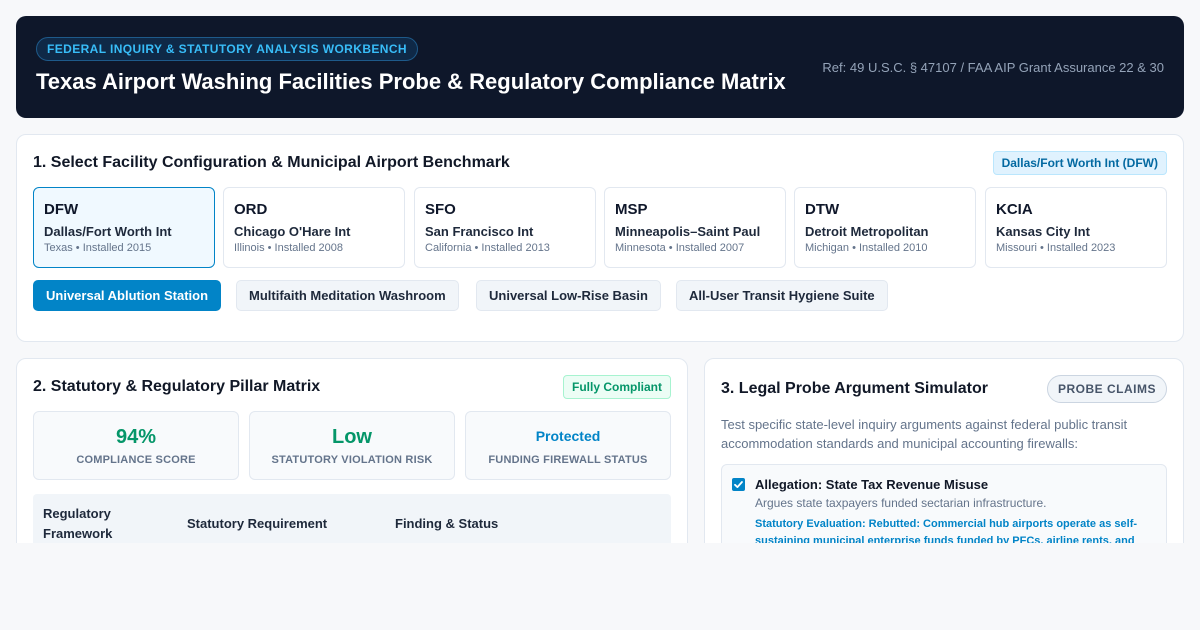 This screenshot has height=630, width=1200. Describe the element at coordinates (78, 523) in the screenshot. I see `column-header-framework: Regulatory Framework` at that location.